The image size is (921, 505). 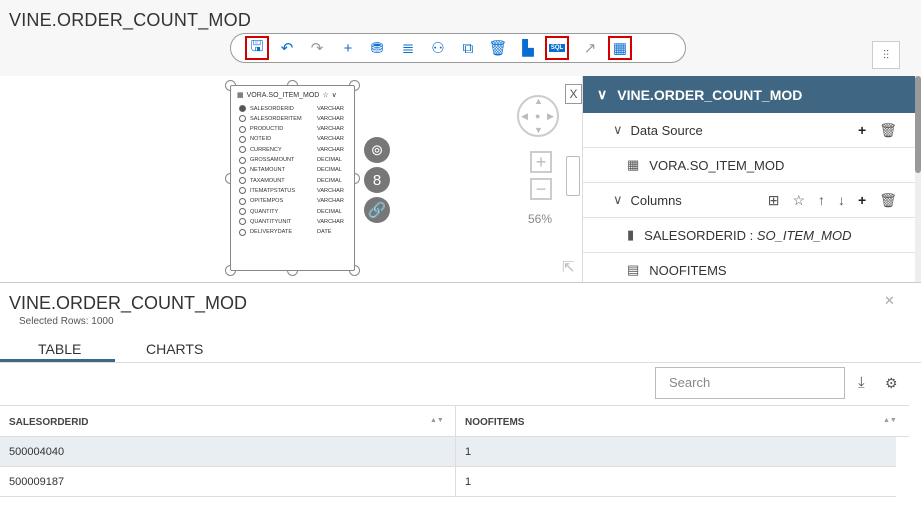 I want to click on pan-left-icon: ◀, so click(x=524, y=116).